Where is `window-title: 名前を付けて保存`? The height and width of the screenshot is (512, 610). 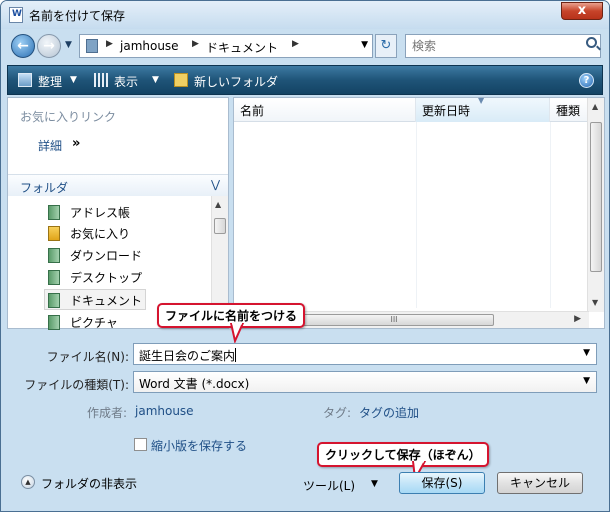 window-title: 名前を付けて保存 is located at coordinates (77, 16).